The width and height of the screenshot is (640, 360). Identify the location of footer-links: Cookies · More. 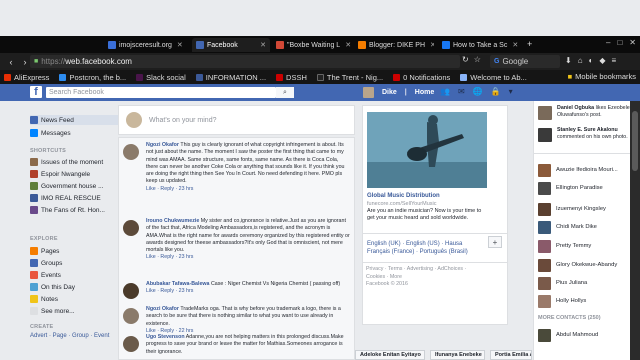
(436, 278).